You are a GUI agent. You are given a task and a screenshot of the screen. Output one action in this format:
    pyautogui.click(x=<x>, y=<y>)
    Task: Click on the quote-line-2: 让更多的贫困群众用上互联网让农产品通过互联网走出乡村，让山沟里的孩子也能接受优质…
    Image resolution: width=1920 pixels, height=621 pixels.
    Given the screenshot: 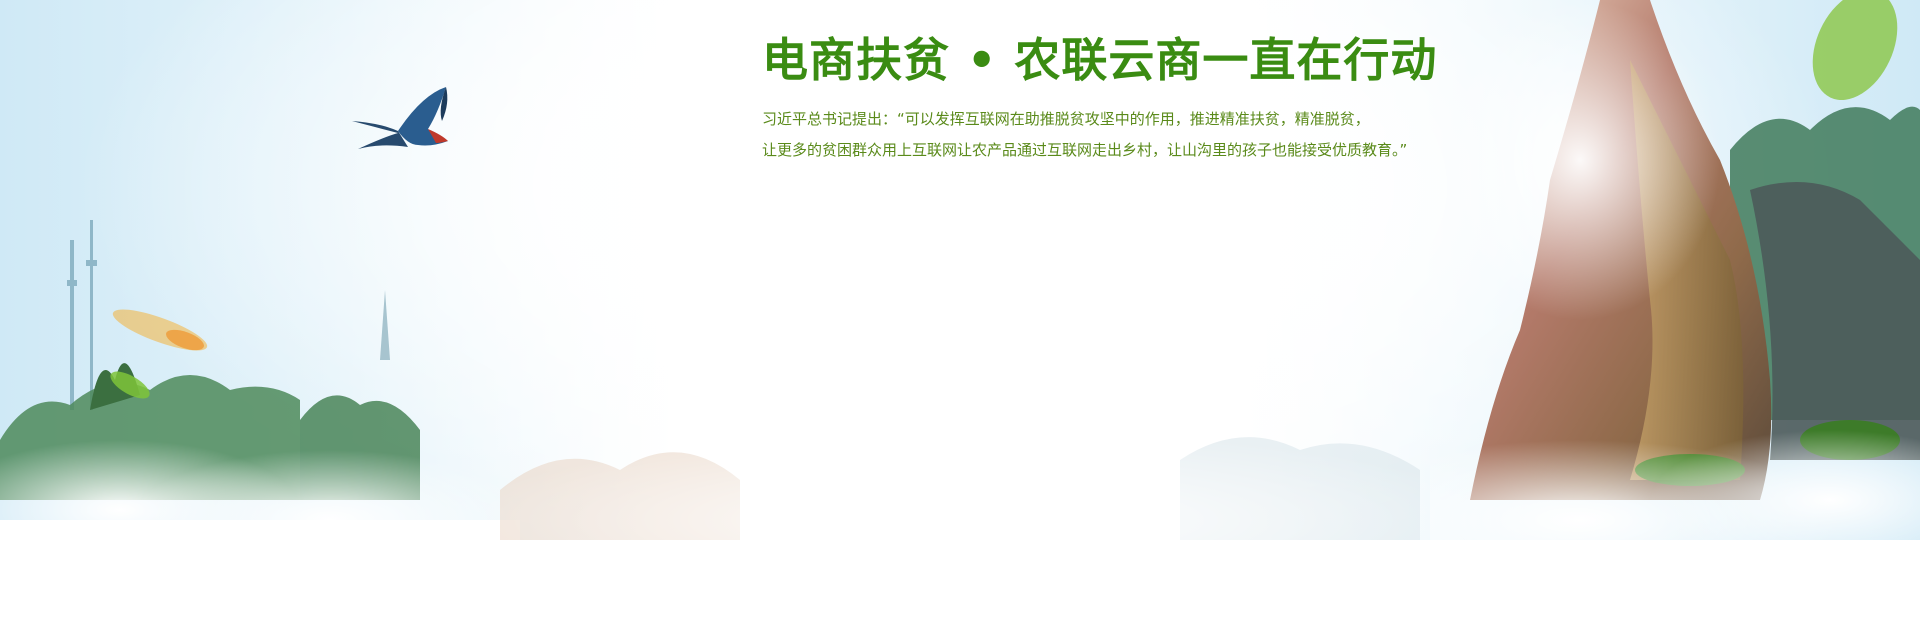 What is the action you would take?
    pyautogui.click(x=1085, y=150)
    